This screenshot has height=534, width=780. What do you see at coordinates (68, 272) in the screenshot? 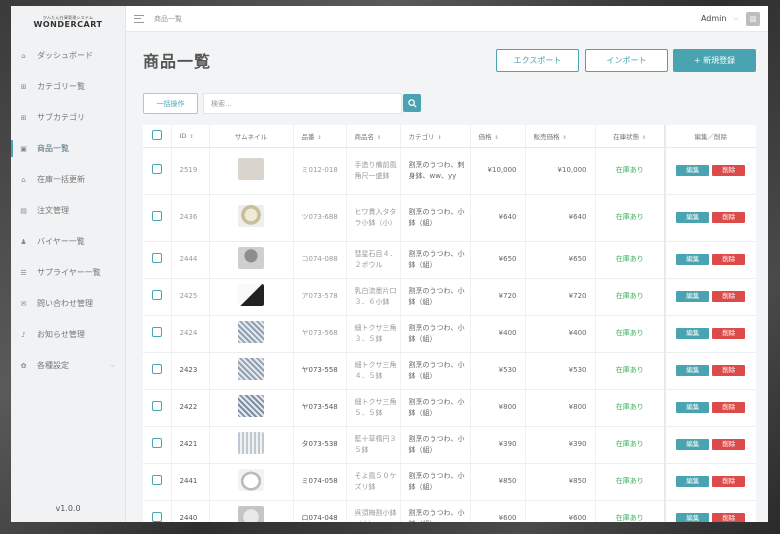
I see `sidebar-item-7: ☰ サプライヤー一覧` at bounding box center [68, 272].